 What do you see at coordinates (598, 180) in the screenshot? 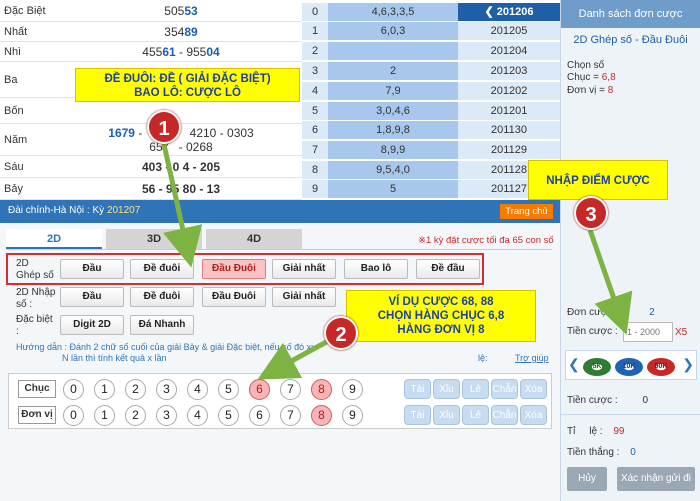
I see `note-3: NHẬP ĐIỂM CƯỢC` at bounding box center [598, 180].